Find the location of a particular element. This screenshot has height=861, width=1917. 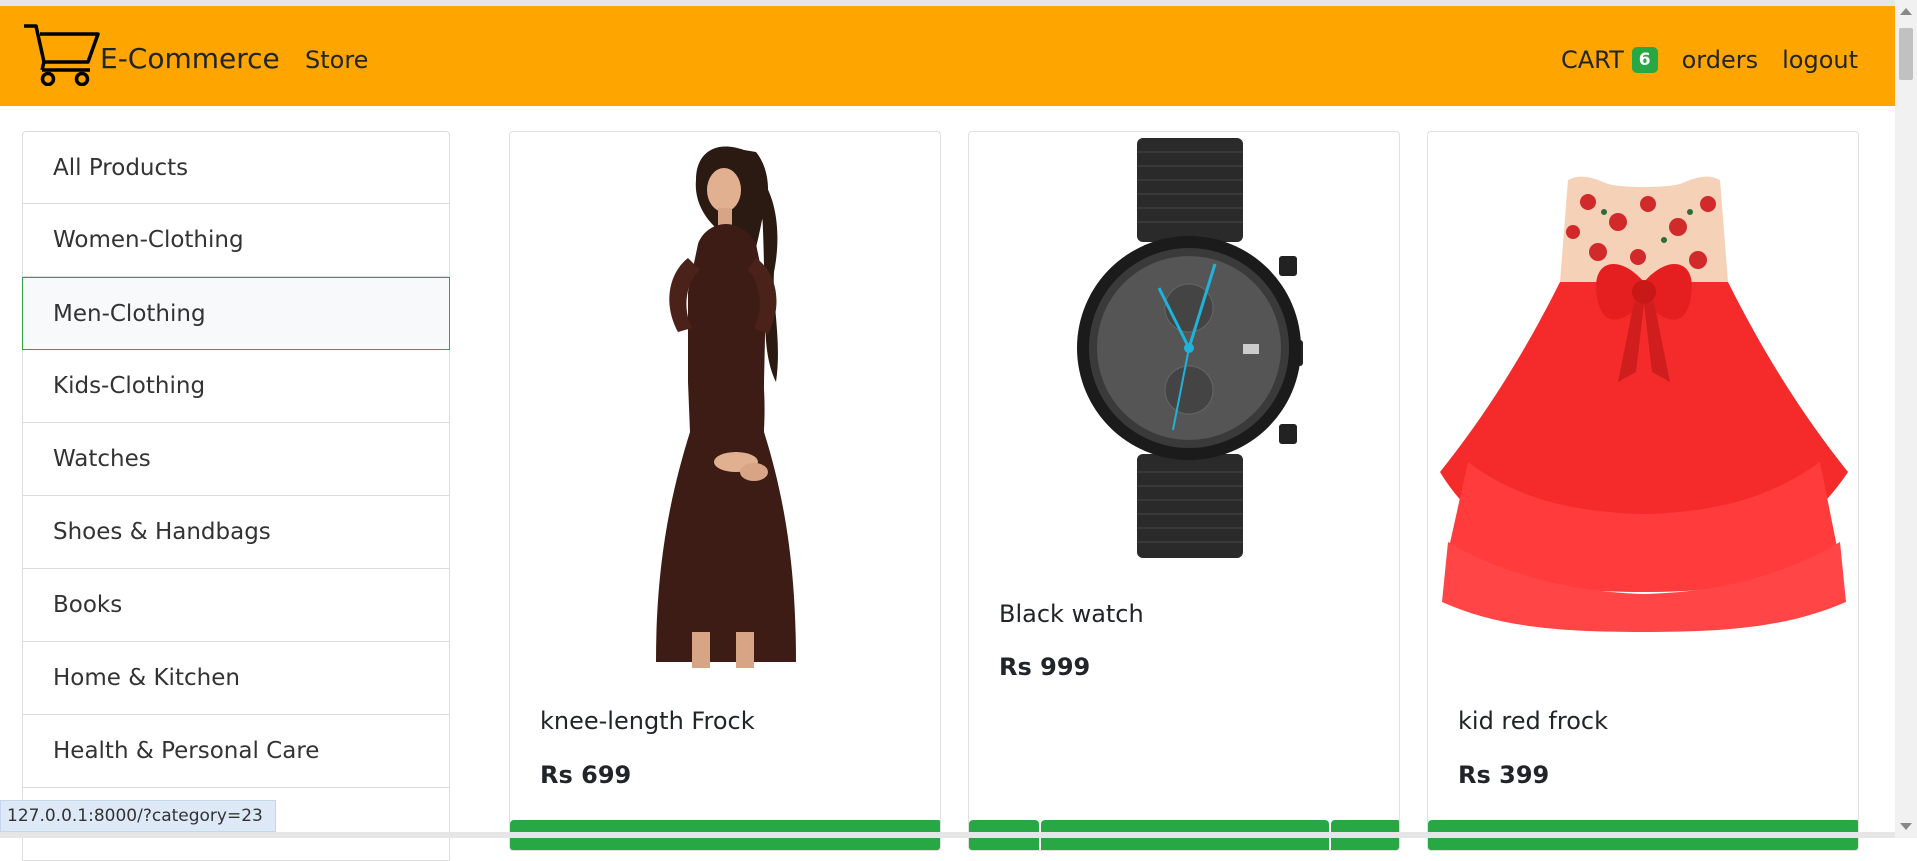

product-title: kid red frock is located at coordinates (1533, 721).